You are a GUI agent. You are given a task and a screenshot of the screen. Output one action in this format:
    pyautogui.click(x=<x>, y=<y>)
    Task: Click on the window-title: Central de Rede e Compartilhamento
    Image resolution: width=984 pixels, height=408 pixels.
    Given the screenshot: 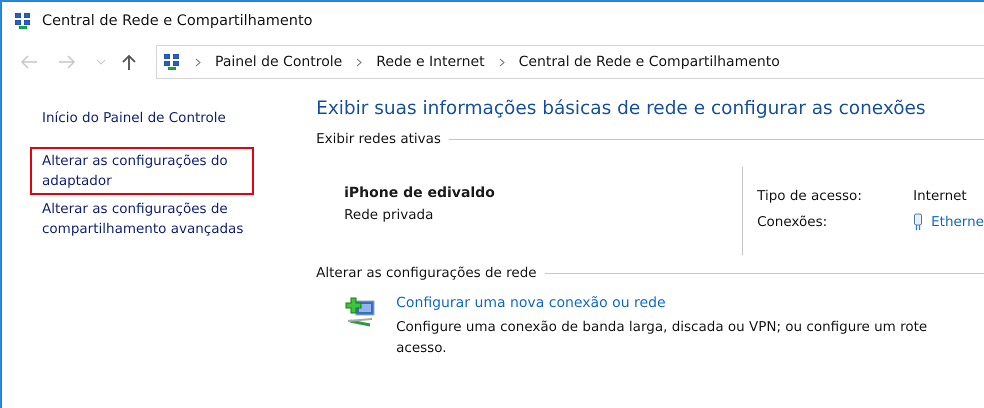 What is the action you would take?
    pyautogui.click(x=177, y=21)
    